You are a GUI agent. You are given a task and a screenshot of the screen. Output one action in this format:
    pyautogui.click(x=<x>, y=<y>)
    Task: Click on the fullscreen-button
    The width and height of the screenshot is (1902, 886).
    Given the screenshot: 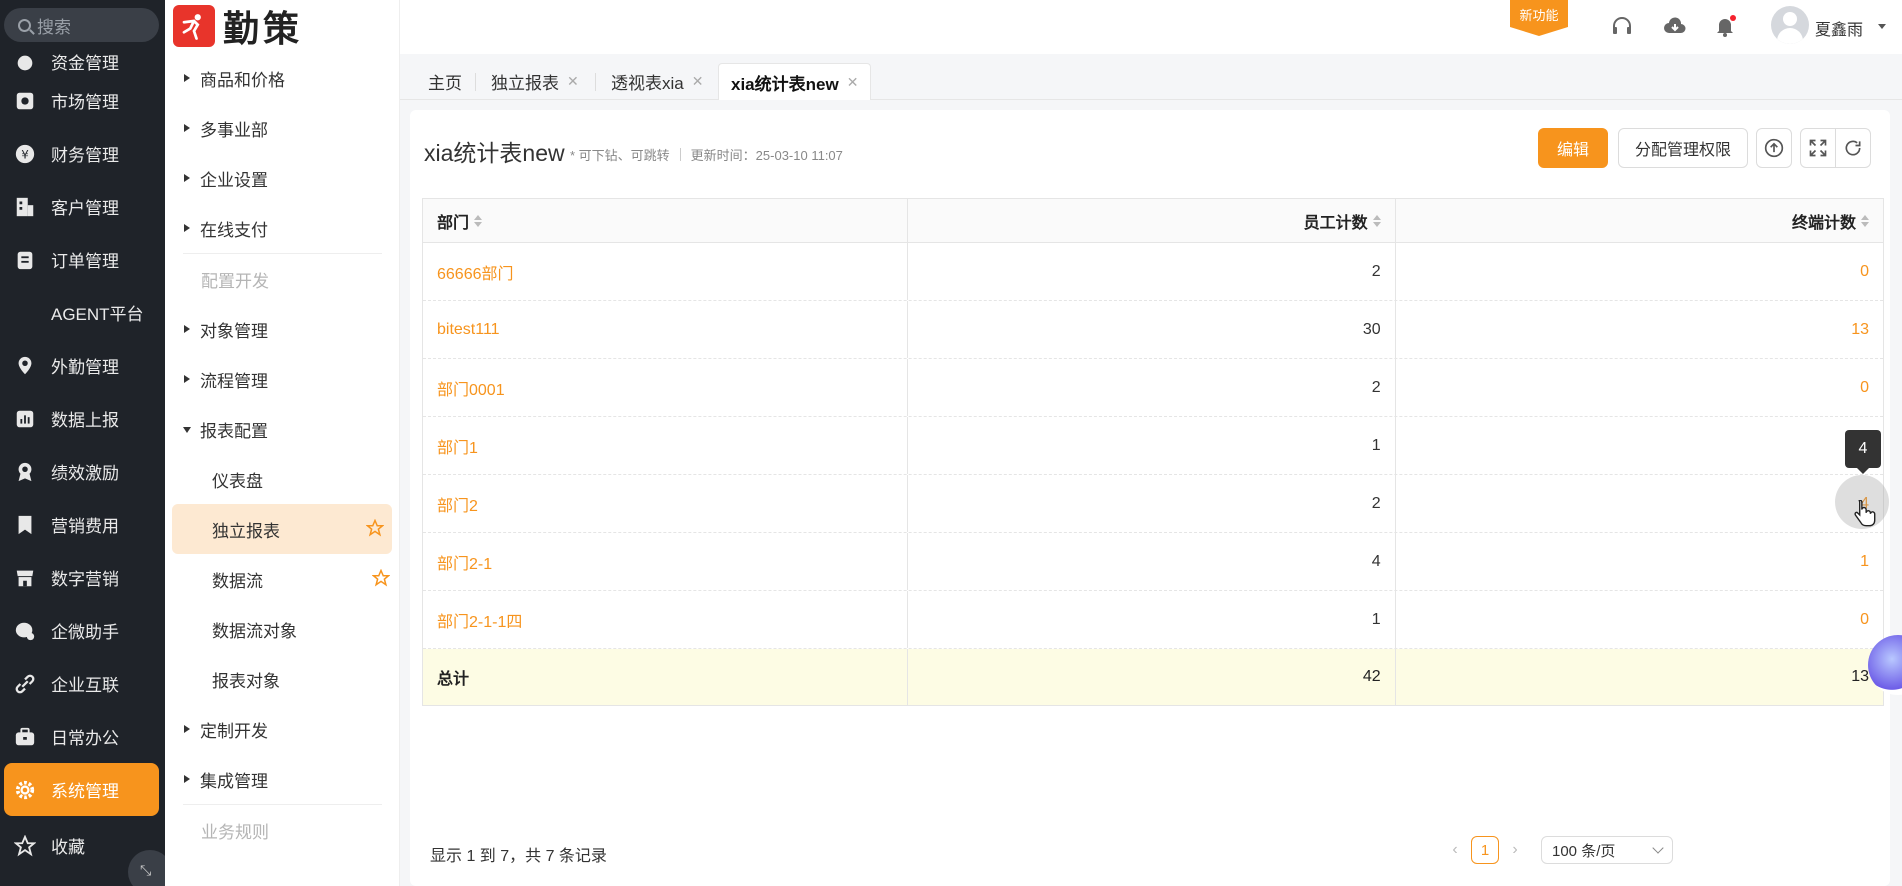 What is the action you would take?
    pyautogui.click(x=1818, y=148)
    